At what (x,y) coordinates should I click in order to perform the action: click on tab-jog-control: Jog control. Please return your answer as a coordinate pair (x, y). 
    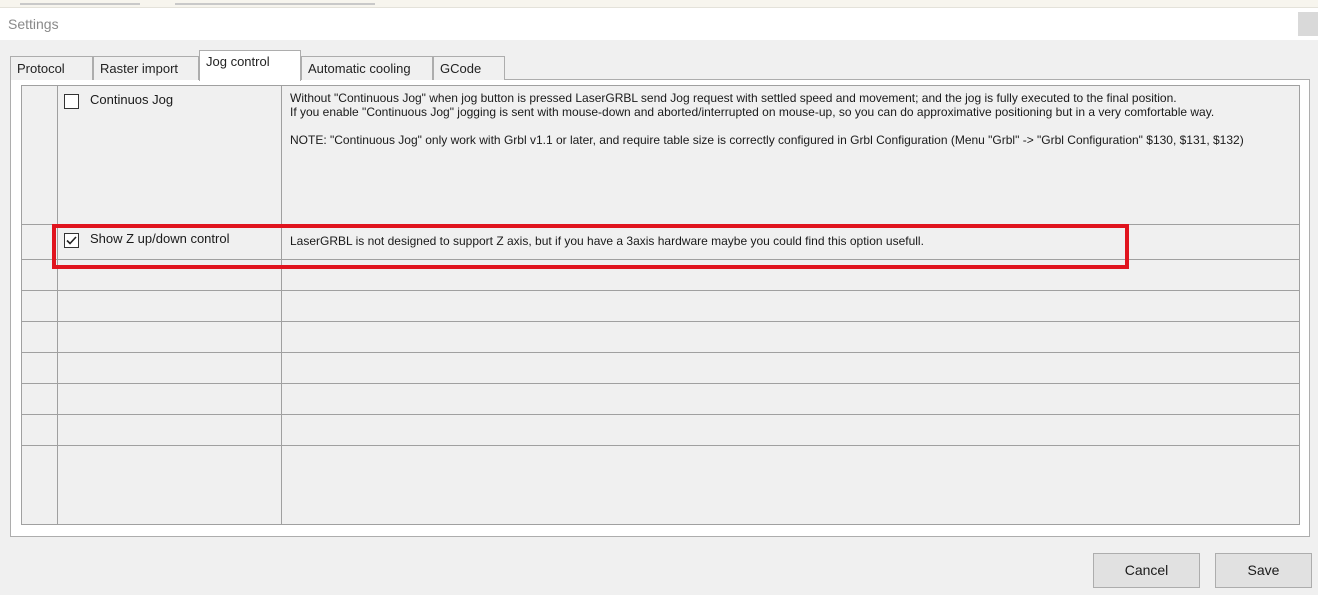
    Looking at the image, I should click on (250, 65).